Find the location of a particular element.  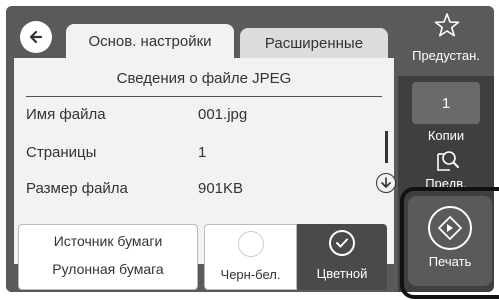

tab-basic-settings: Основ. настройки is located at coordinates (150, 41).